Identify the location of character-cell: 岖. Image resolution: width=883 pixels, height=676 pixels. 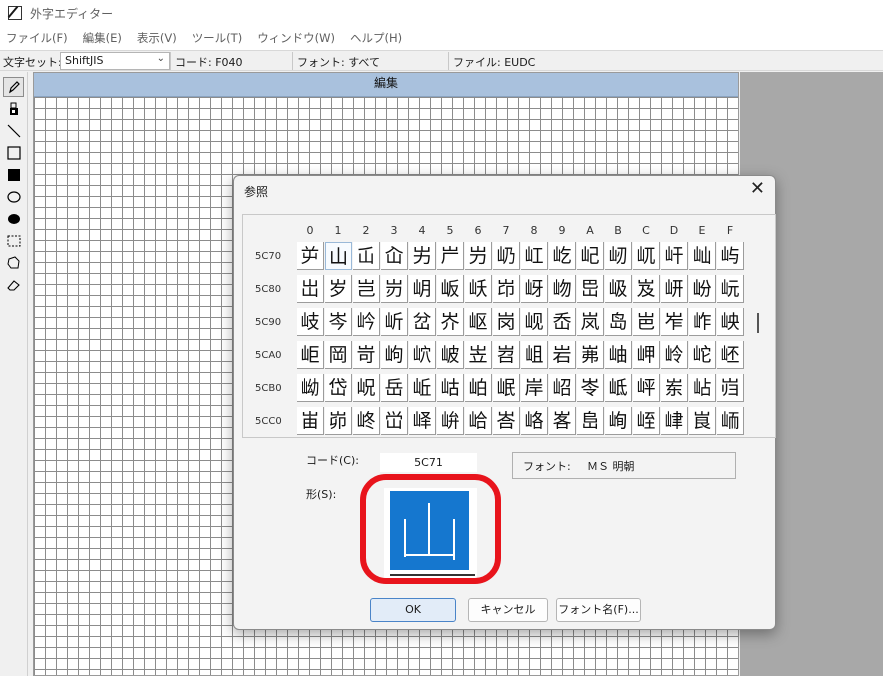
(478, 322).